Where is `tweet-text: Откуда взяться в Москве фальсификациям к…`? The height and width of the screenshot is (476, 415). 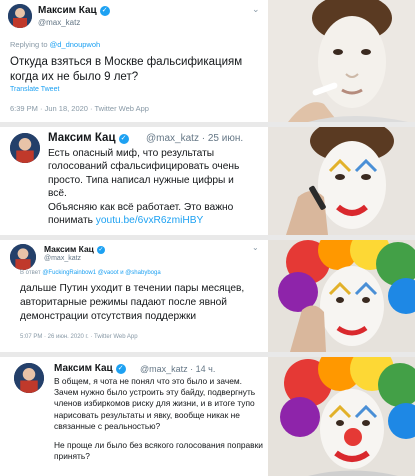
tweet-text: Откуда взяться в Москве фальсификациям к… is located at coordinates (126, 69).